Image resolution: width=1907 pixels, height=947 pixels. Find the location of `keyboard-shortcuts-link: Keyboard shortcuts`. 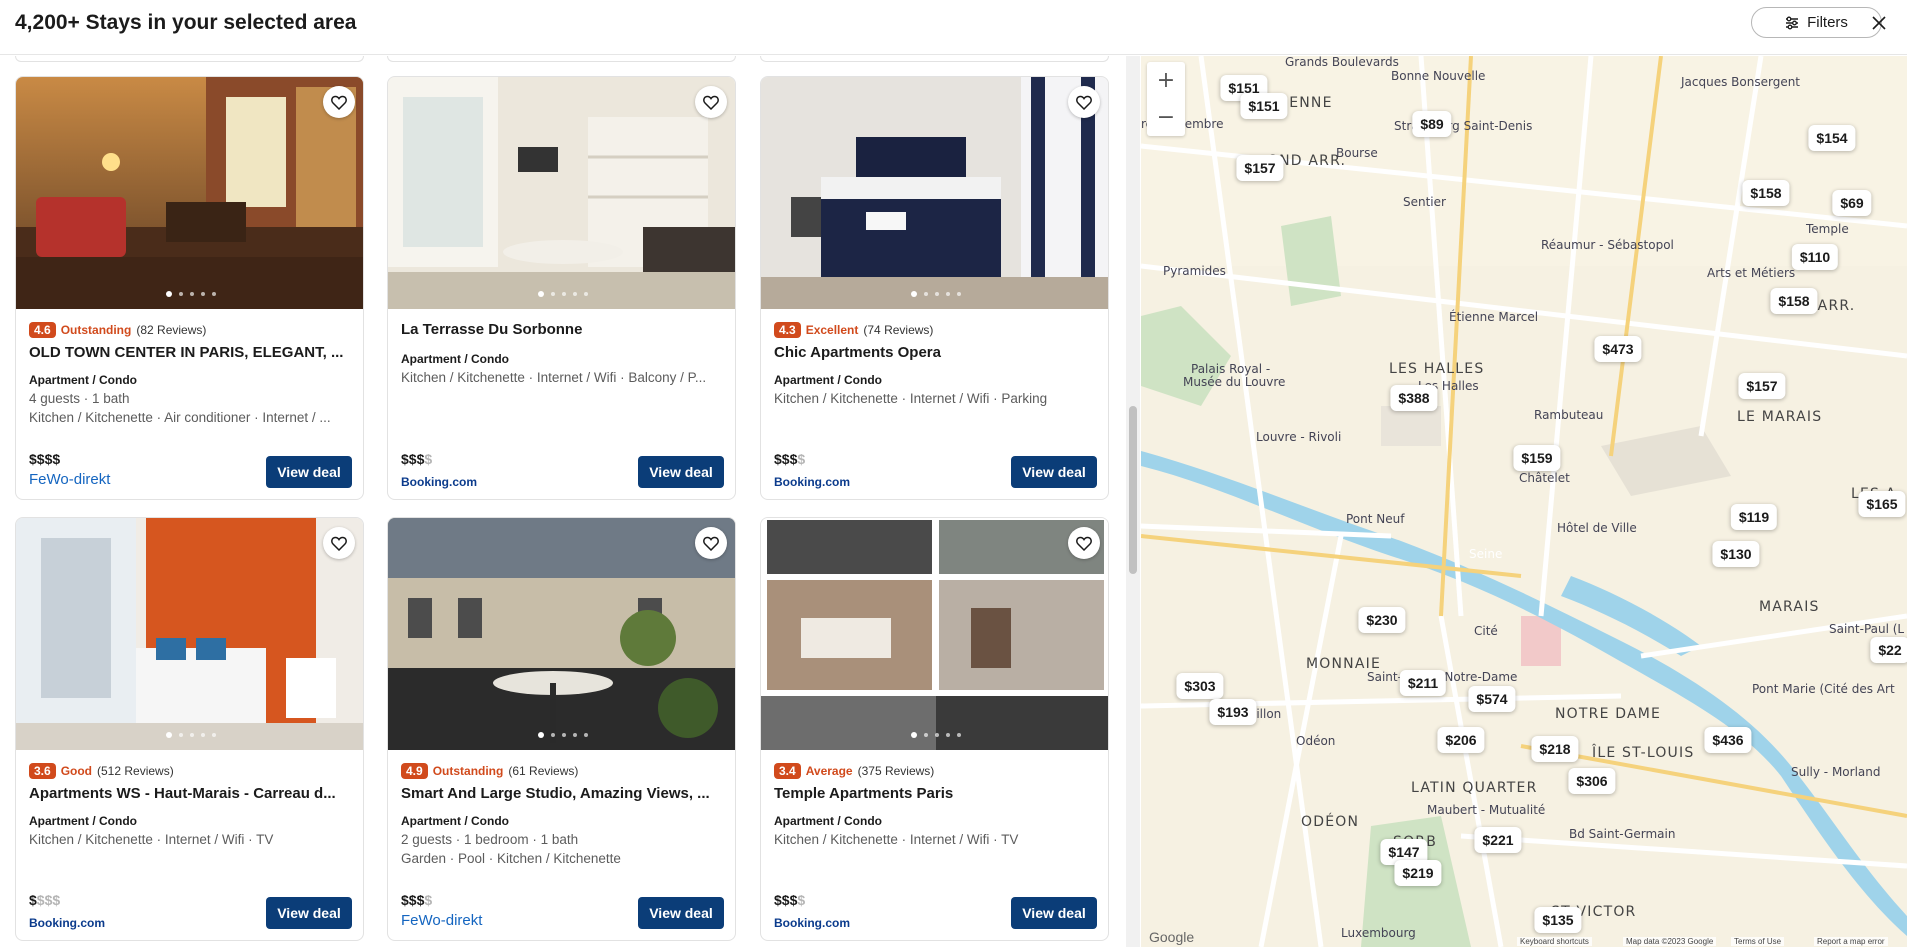

keyboard-shortcuts-link: Keyboard shortcuts is located at coordinates (1554, 941).